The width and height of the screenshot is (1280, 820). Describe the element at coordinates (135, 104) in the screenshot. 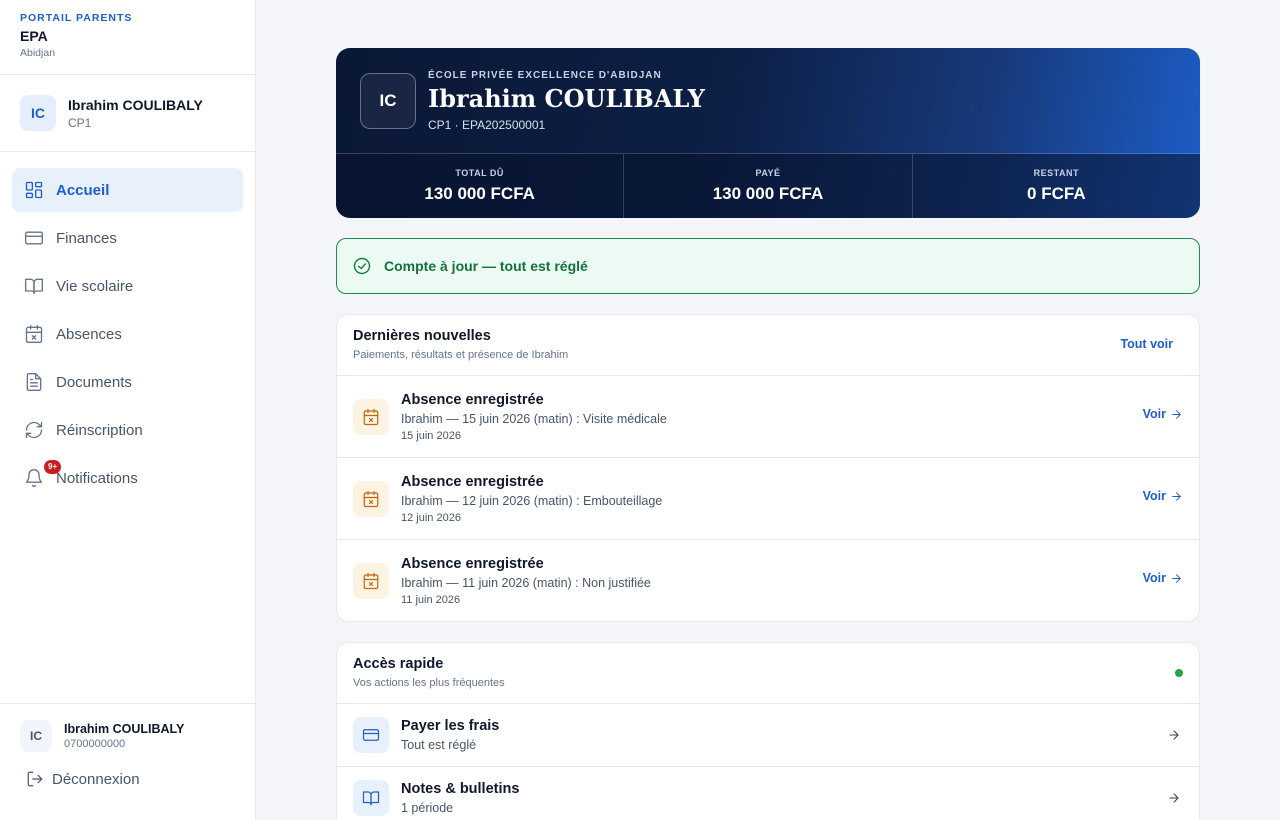

I see `student-name: Ibrahim COULIBALY` at that location.